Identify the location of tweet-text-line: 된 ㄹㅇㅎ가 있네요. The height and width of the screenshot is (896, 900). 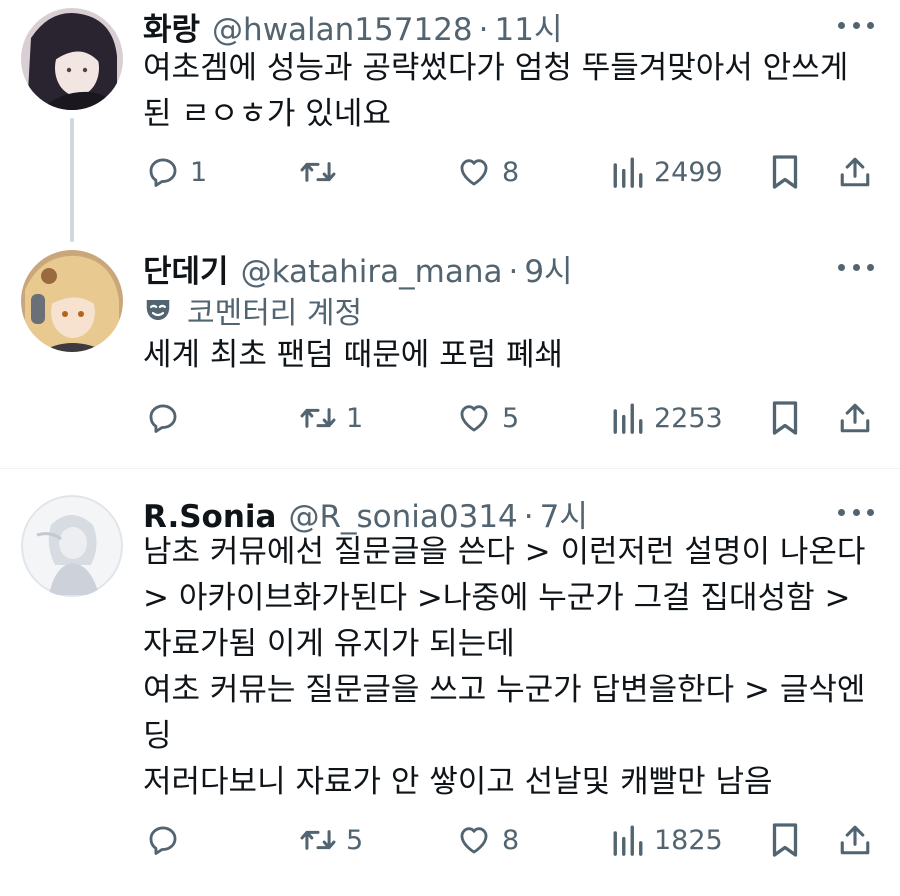
(267, 114).